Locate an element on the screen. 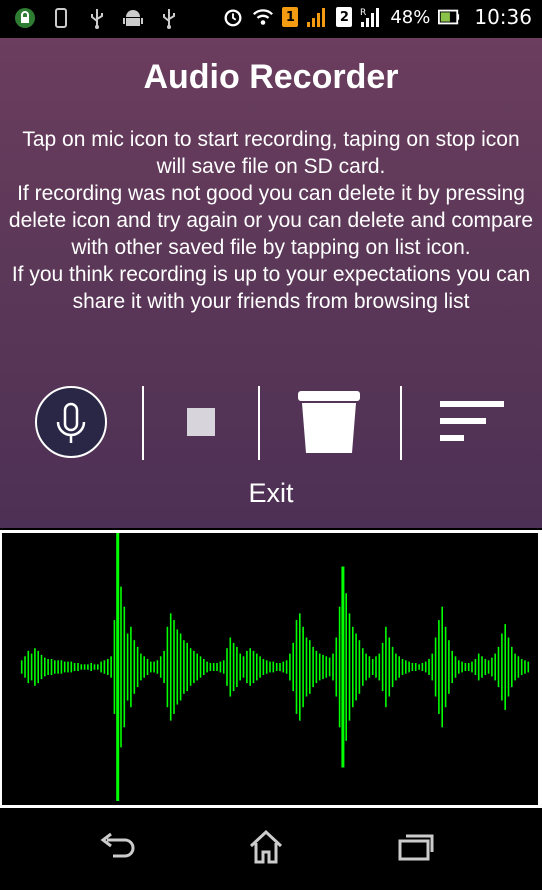  sim1-icon: 1 is located at coordinates (290, 17).